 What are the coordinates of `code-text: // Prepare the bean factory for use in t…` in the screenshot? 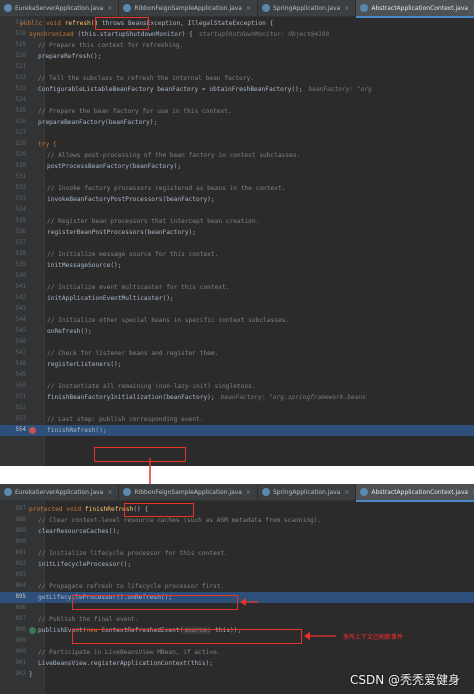 It's located at (135, 111).